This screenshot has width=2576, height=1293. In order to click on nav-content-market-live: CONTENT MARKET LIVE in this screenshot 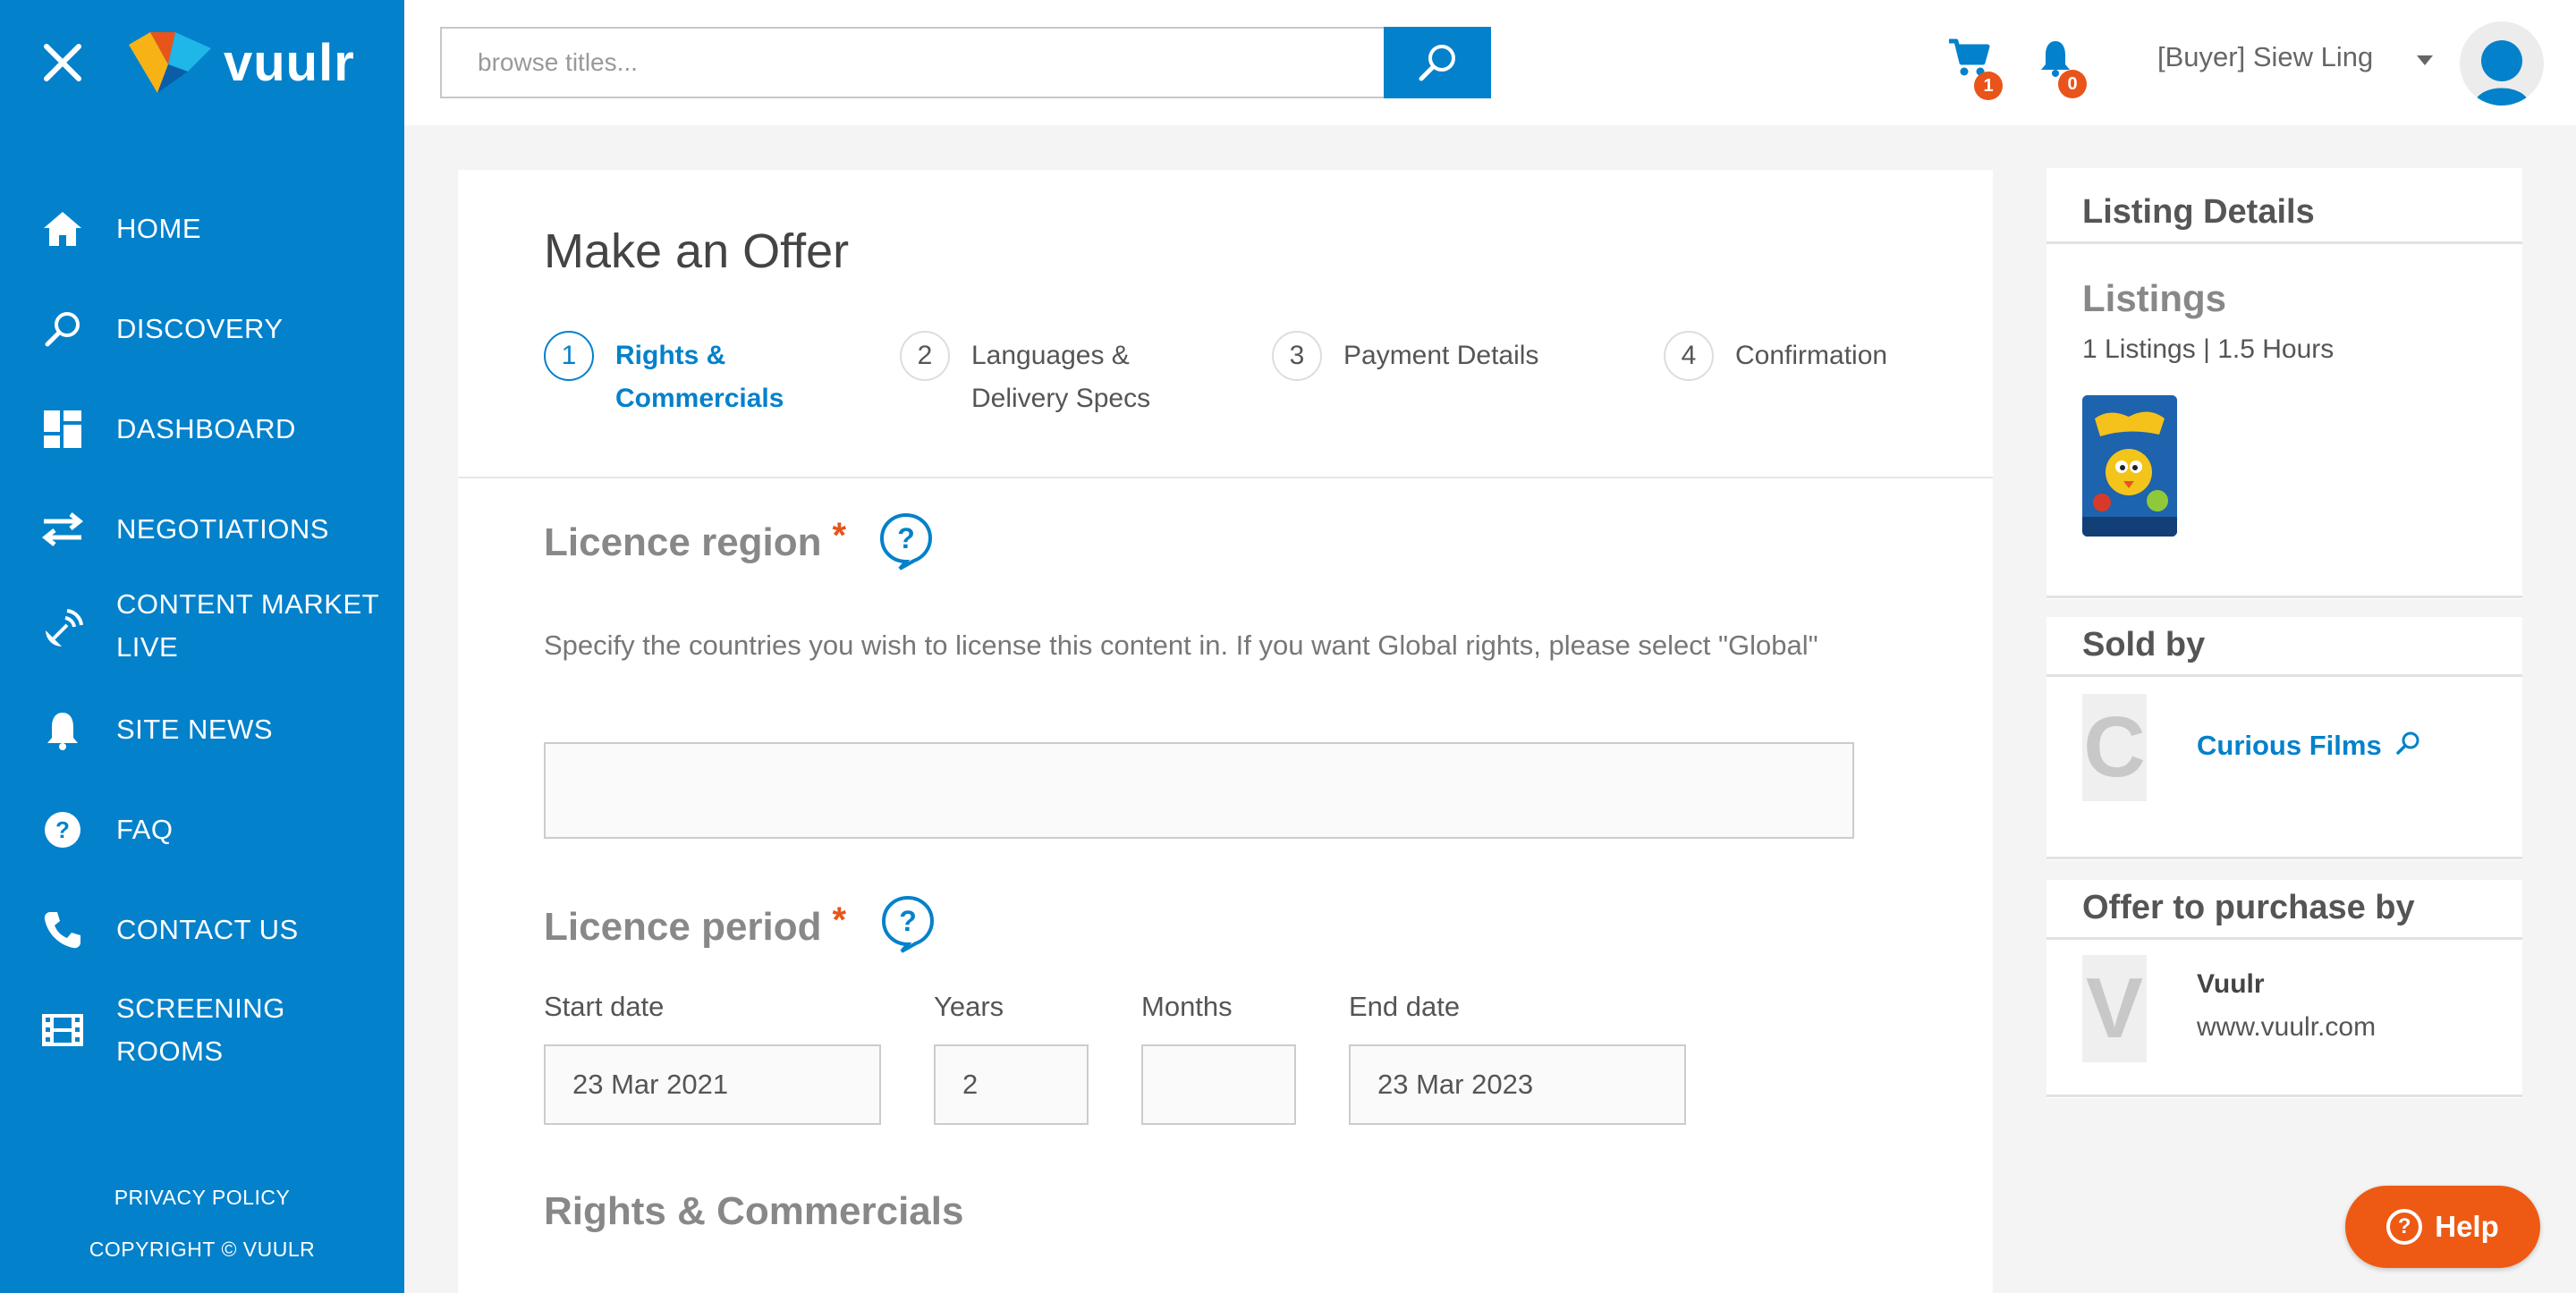, I will do `click(202, 629)`.